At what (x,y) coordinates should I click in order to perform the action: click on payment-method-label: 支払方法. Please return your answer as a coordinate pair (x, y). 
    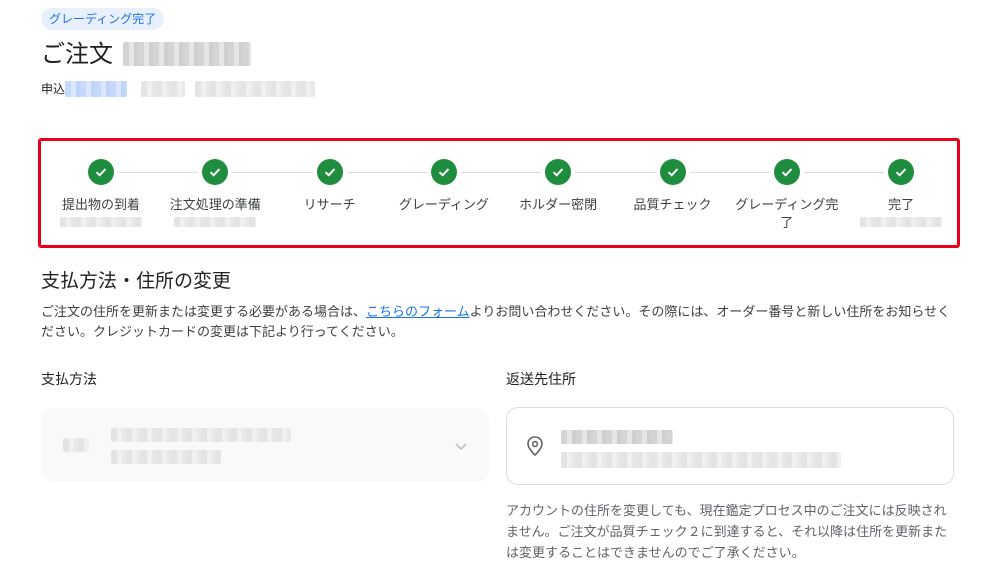
    Looking at the image, I should click on (69, 380).